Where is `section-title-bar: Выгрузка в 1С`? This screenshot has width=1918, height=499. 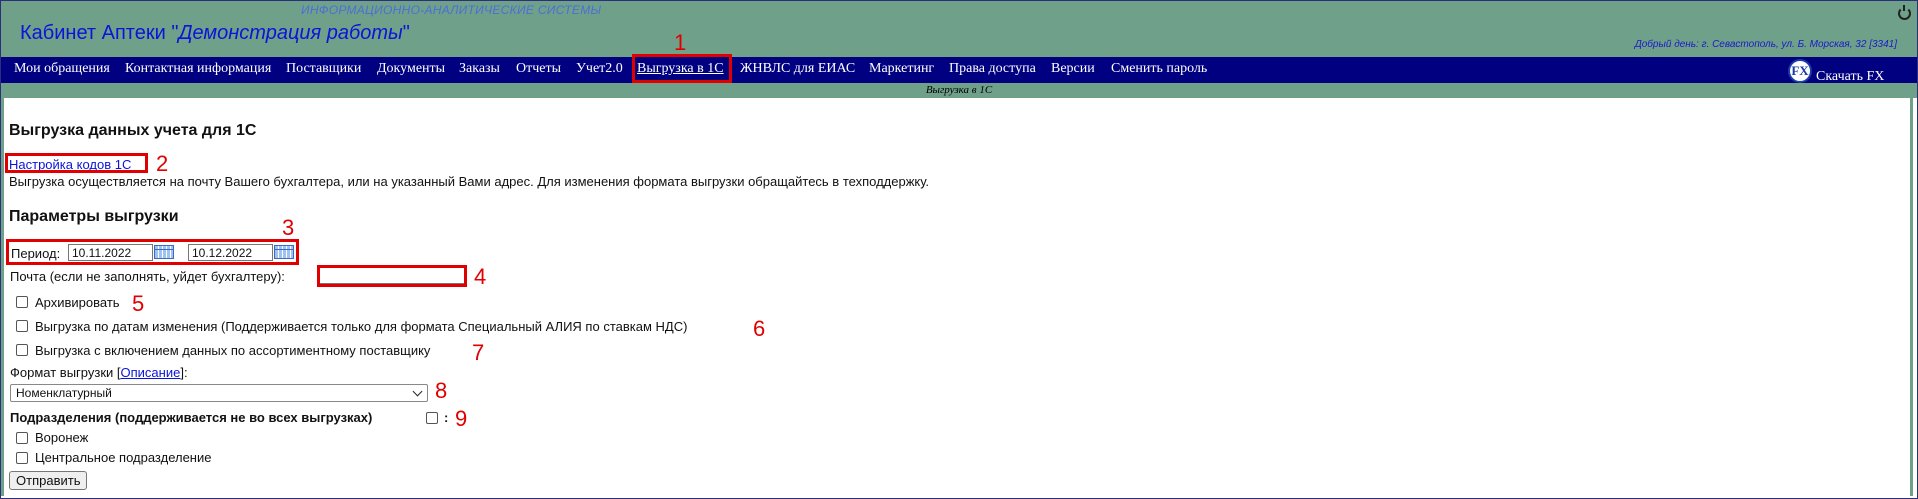 section-title-bar: Выгрузка в 1С is located at coordinates (959, 90).